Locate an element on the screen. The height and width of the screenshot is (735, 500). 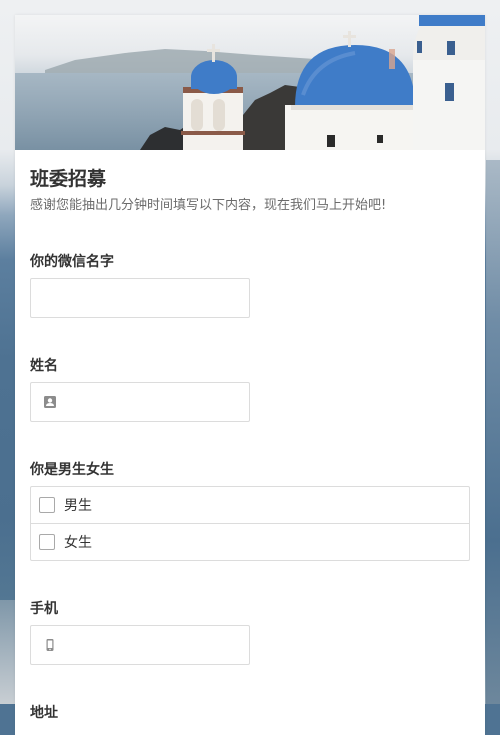
phone-input is located at coordinates (140, 645).